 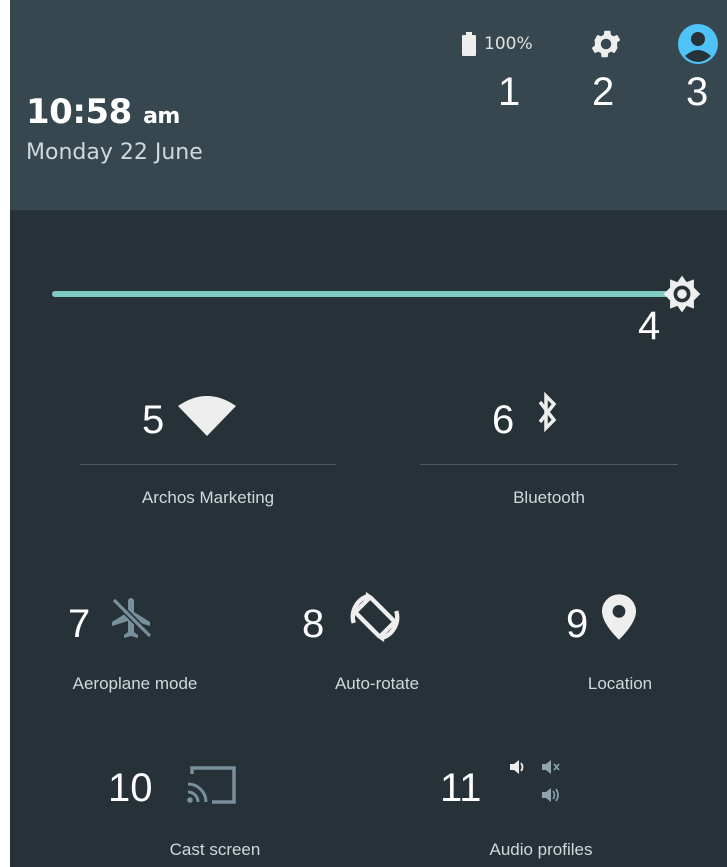 I want to click on callout-9: 9, so click(x=577, y=624).